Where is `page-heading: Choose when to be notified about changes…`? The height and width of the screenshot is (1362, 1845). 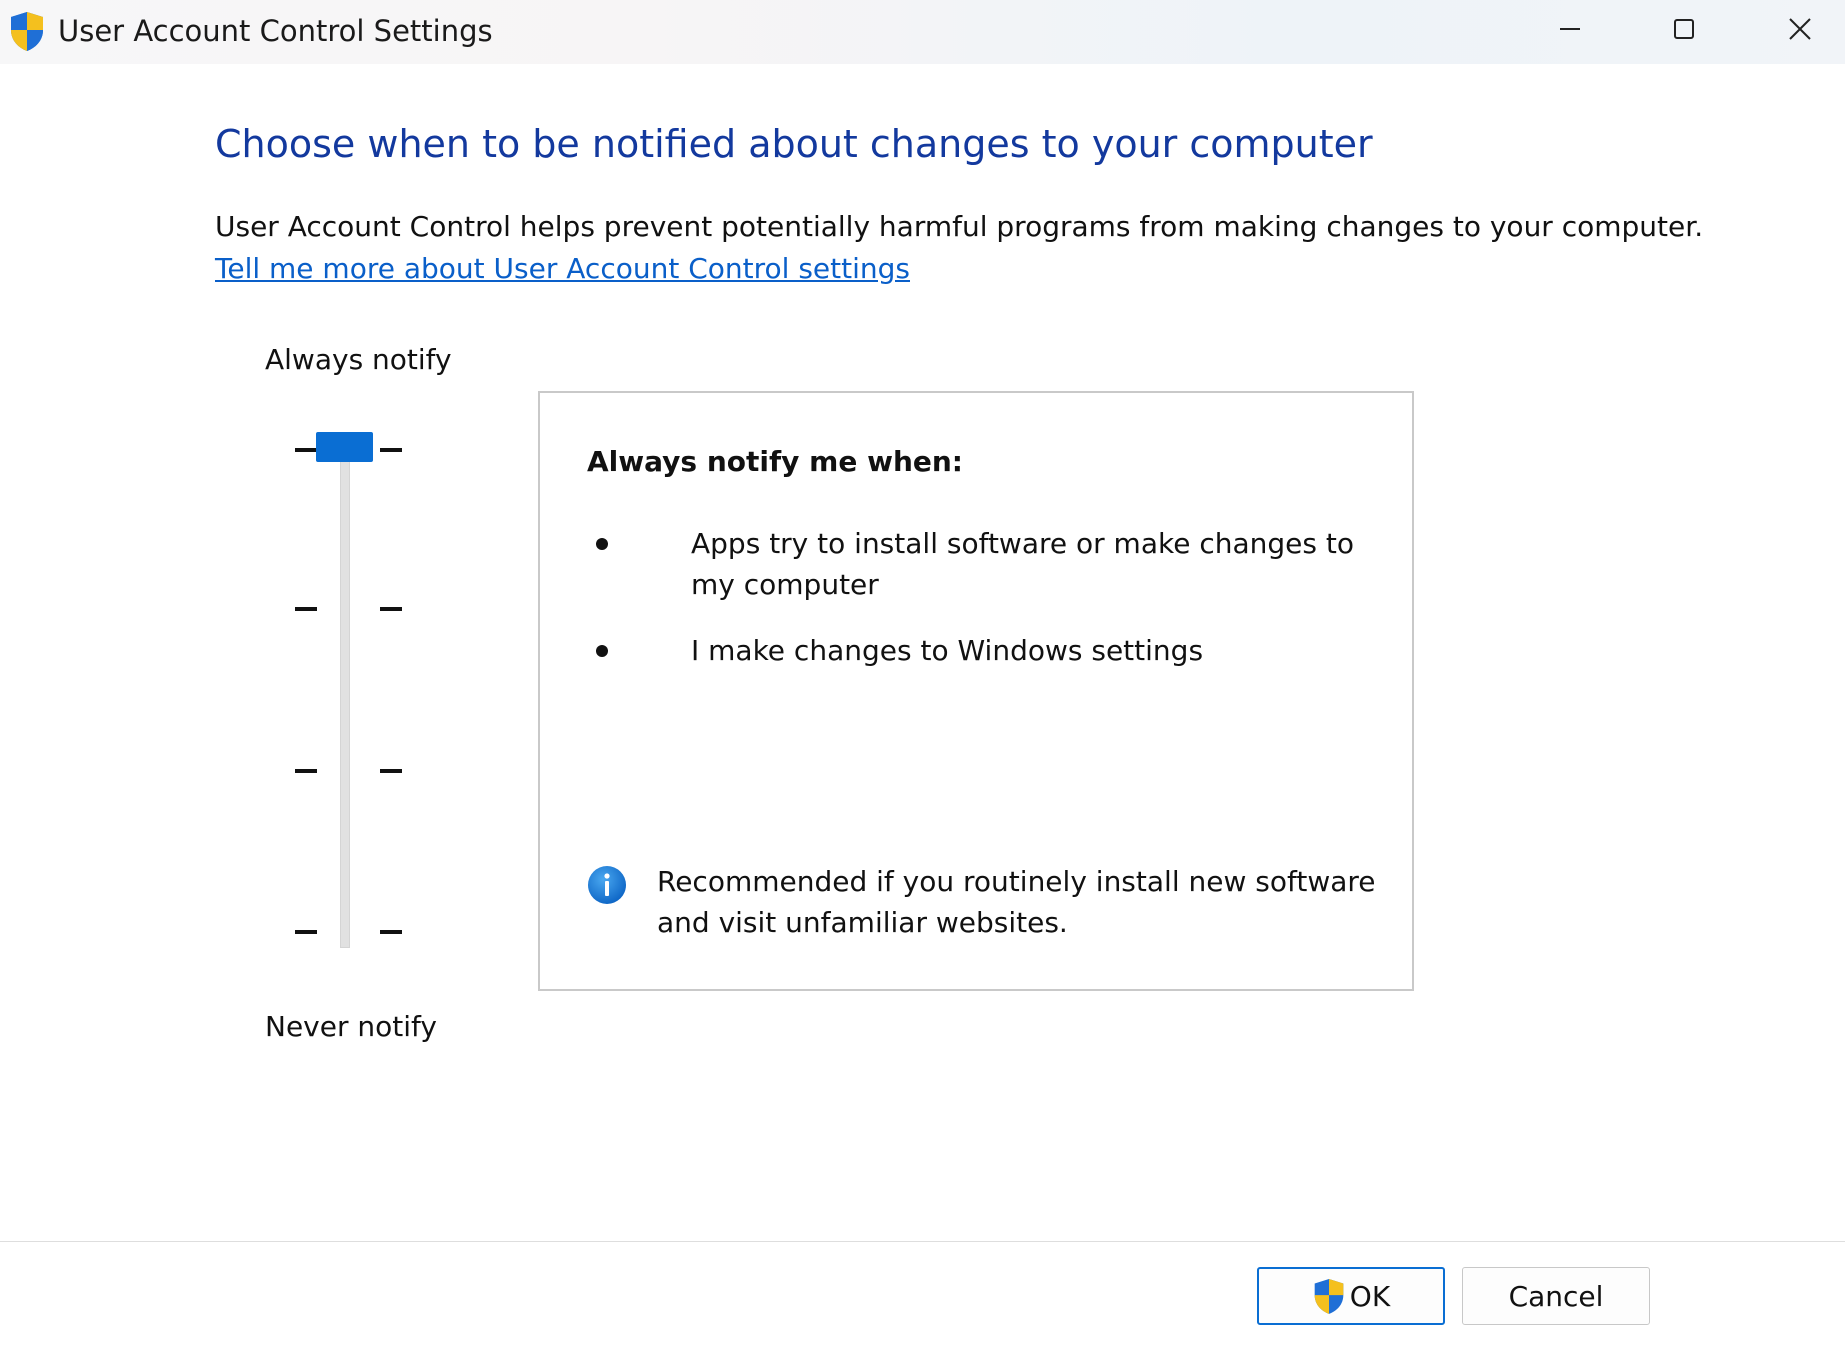 page-heading: Choose when to be notified about changes… is located at coordinates (794, 144).